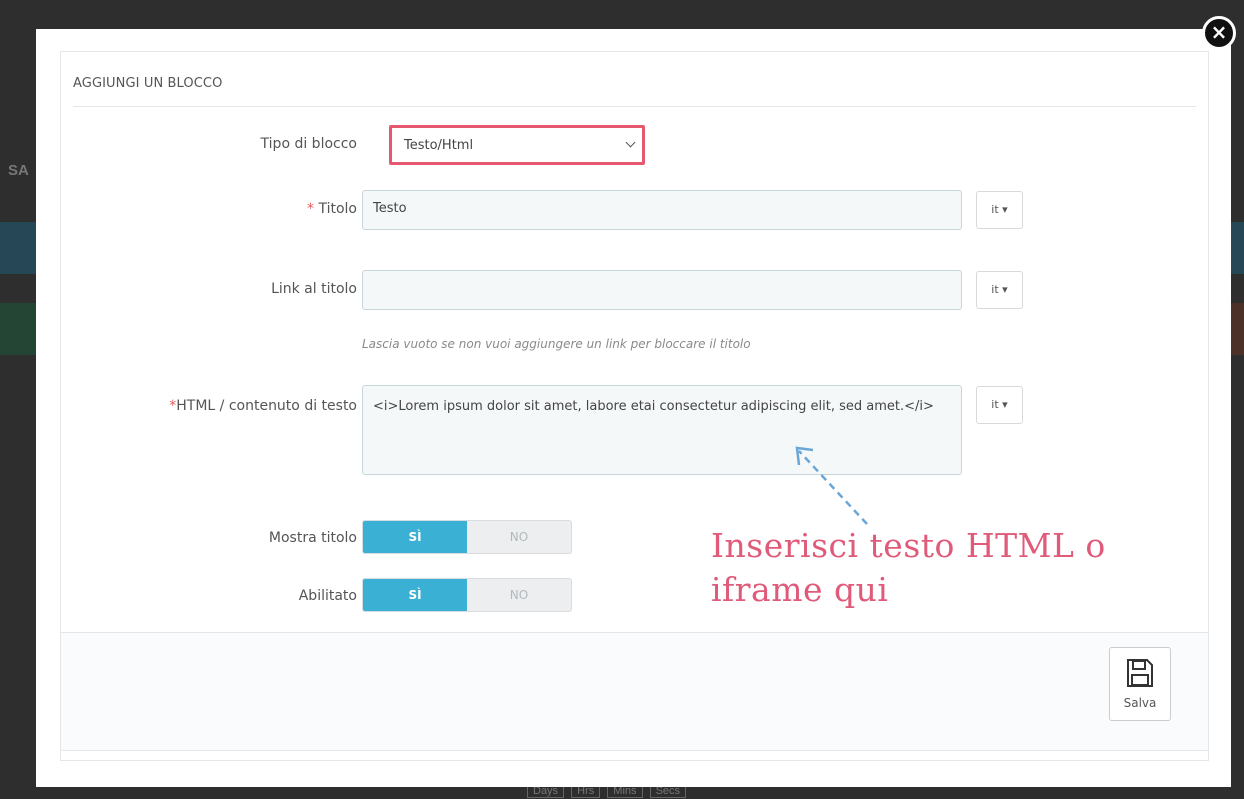  Describe the element at coordinates (634, 106) in the screenshot. I see `heading-divider` at that location.